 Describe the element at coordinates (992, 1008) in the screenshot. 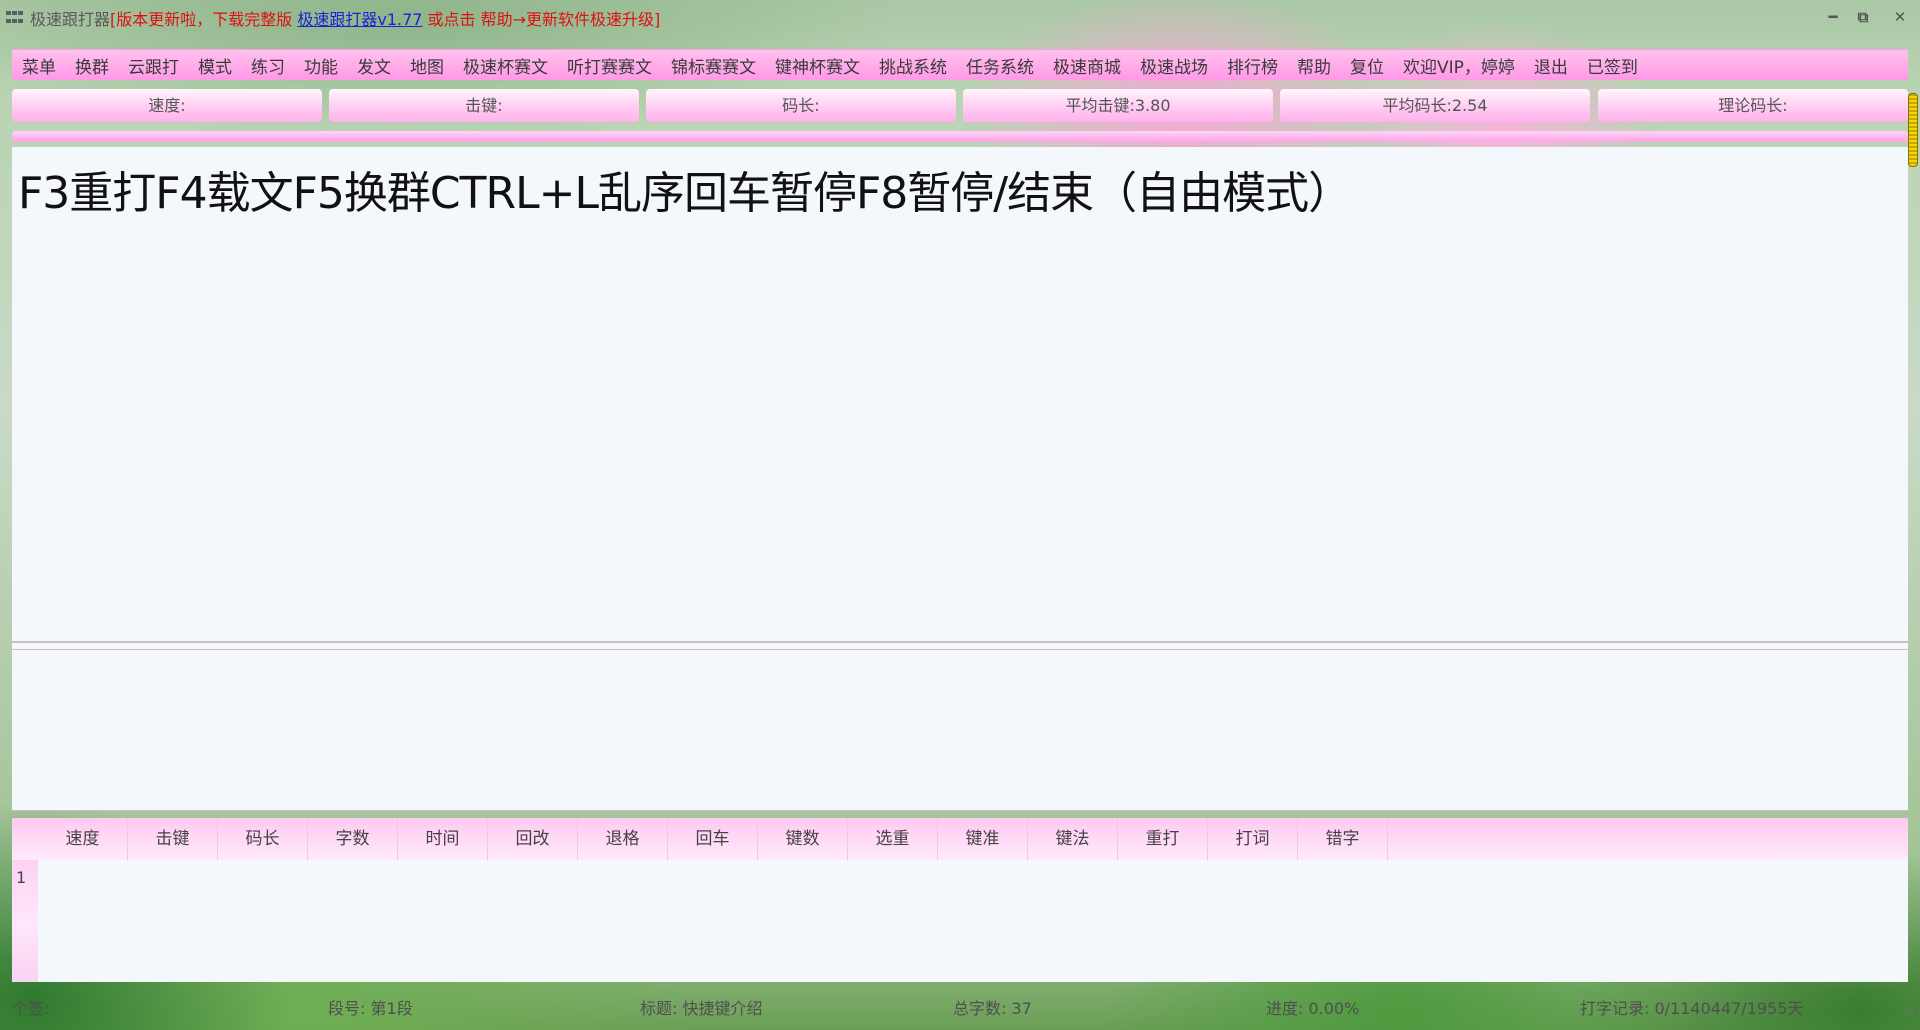

I see `status-total-chars: 总字数: 37` at that location.